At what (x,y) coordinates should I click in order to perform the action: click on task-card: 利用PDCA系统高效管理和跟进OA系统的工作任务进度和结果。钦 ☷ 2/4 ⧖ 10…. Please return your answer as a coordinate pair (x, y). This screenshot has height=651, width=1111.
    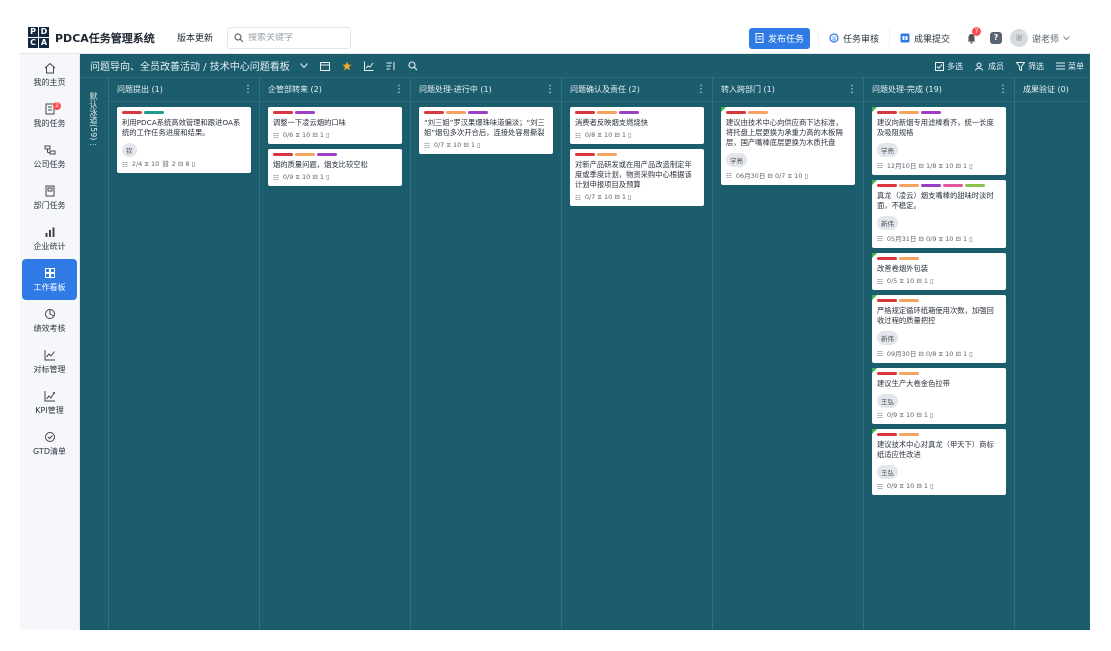
    Looking at the image, I should click on (184, 140).